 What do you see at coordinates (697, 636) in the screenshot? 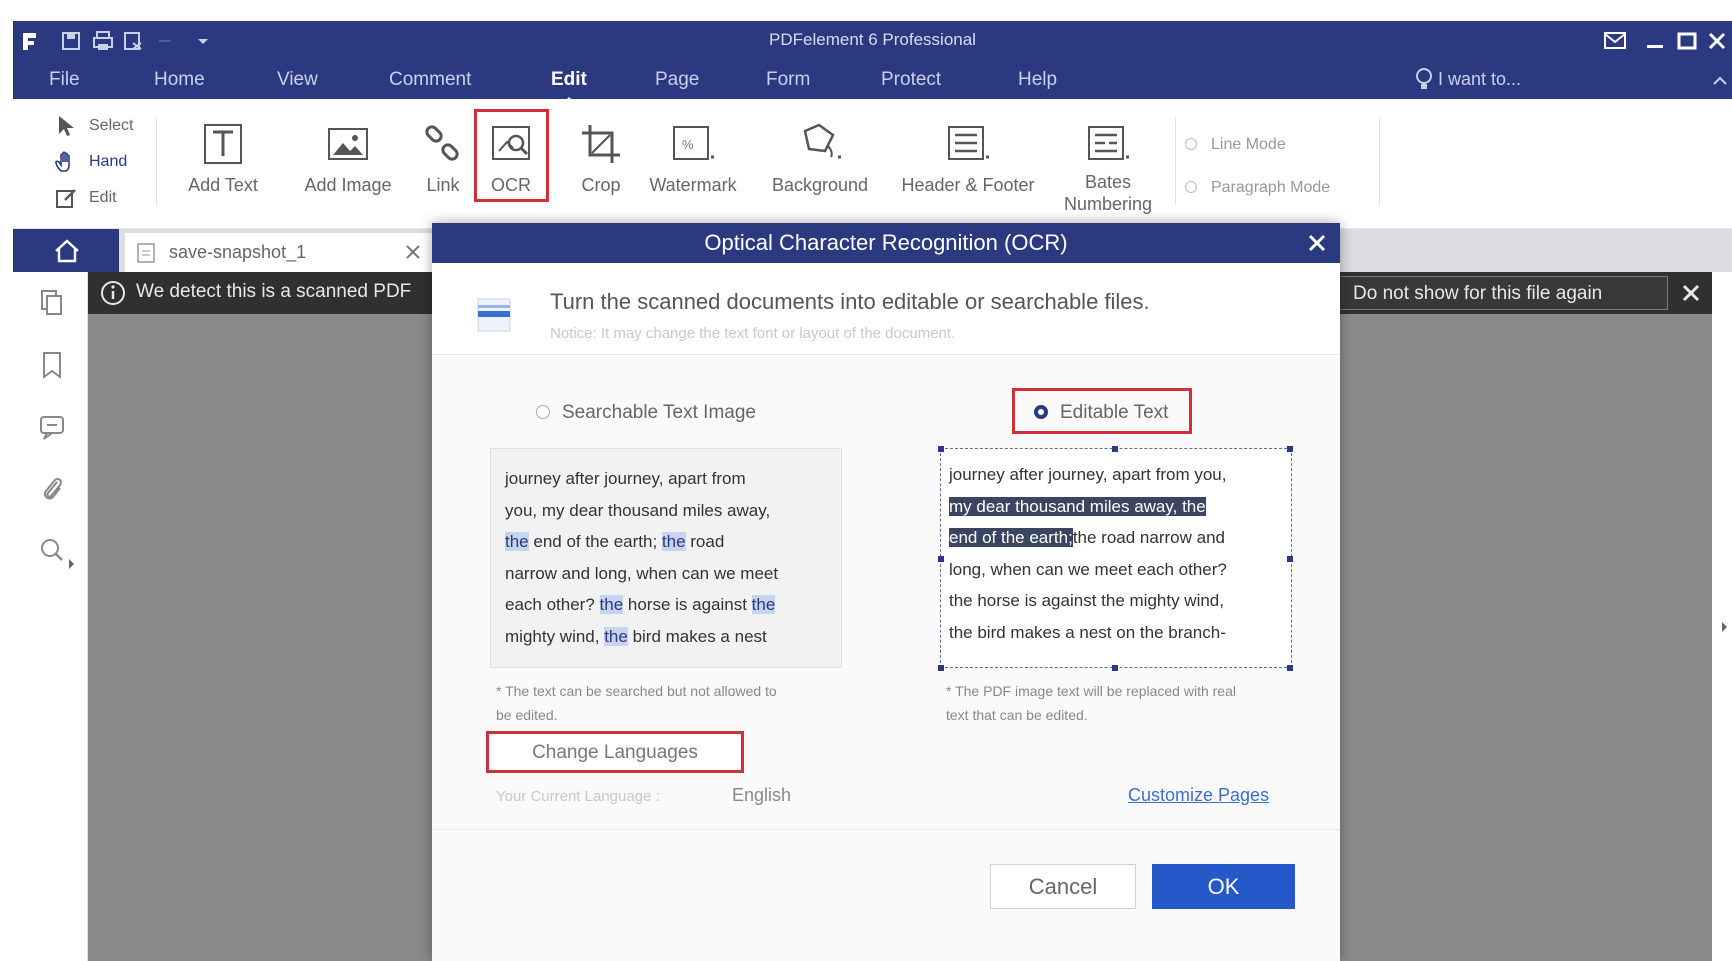
I see `searchable-preview-text: bird makes a nest` at bounding box center [697, 636].